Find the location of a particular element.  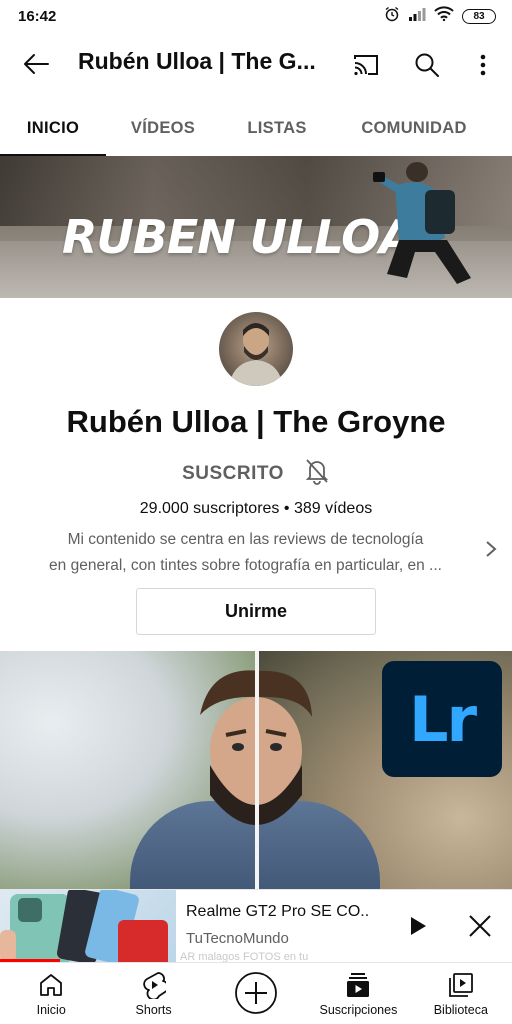

status-time: 16:42 is located at coordinates (37, 16).